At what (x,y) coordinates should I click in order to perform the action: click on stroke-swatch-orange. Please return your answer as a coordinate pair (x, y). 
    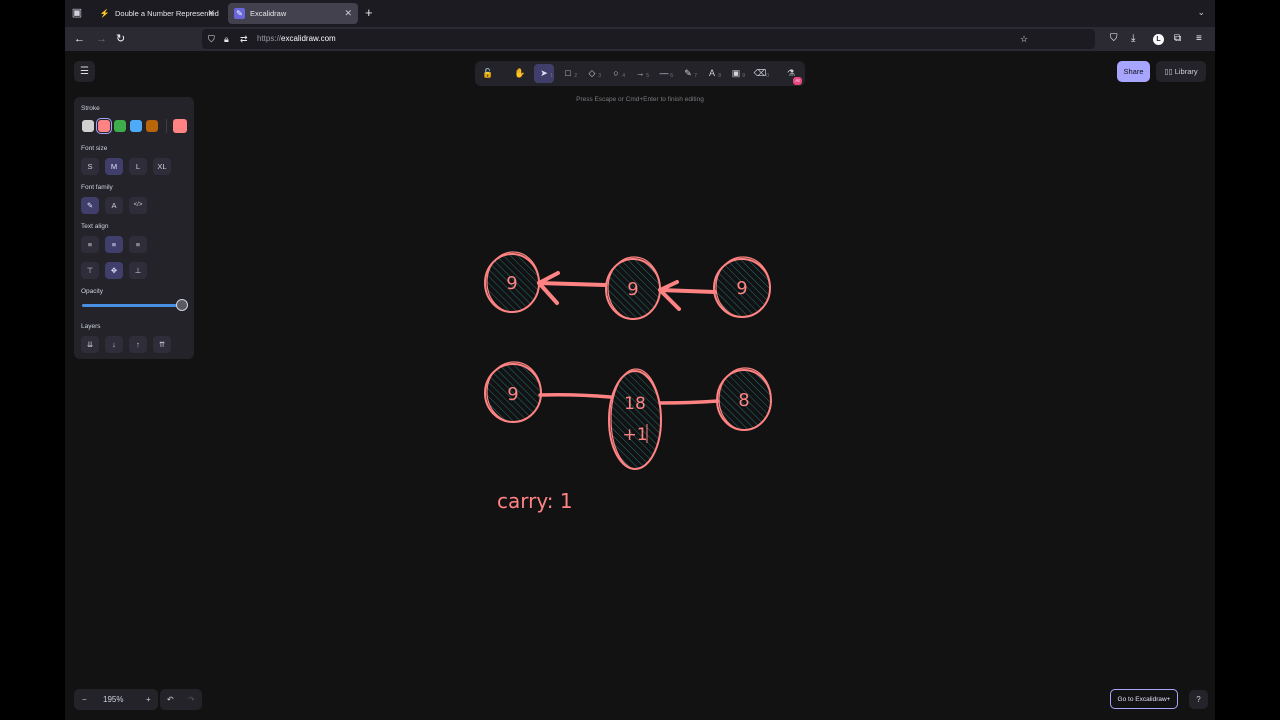
    Looking at the image, I should click on (152, 126).